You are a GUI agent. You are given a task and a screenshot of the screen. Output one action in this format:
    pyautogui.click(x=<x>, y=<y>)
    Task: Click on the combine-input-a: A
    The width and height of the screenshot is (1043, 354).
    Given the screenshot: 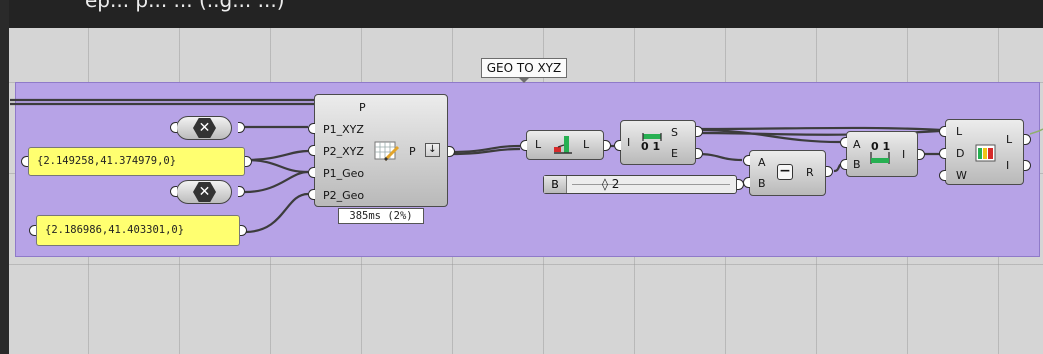 What is the action you would take?
    pyautogui.click(x=857, y=144)
    